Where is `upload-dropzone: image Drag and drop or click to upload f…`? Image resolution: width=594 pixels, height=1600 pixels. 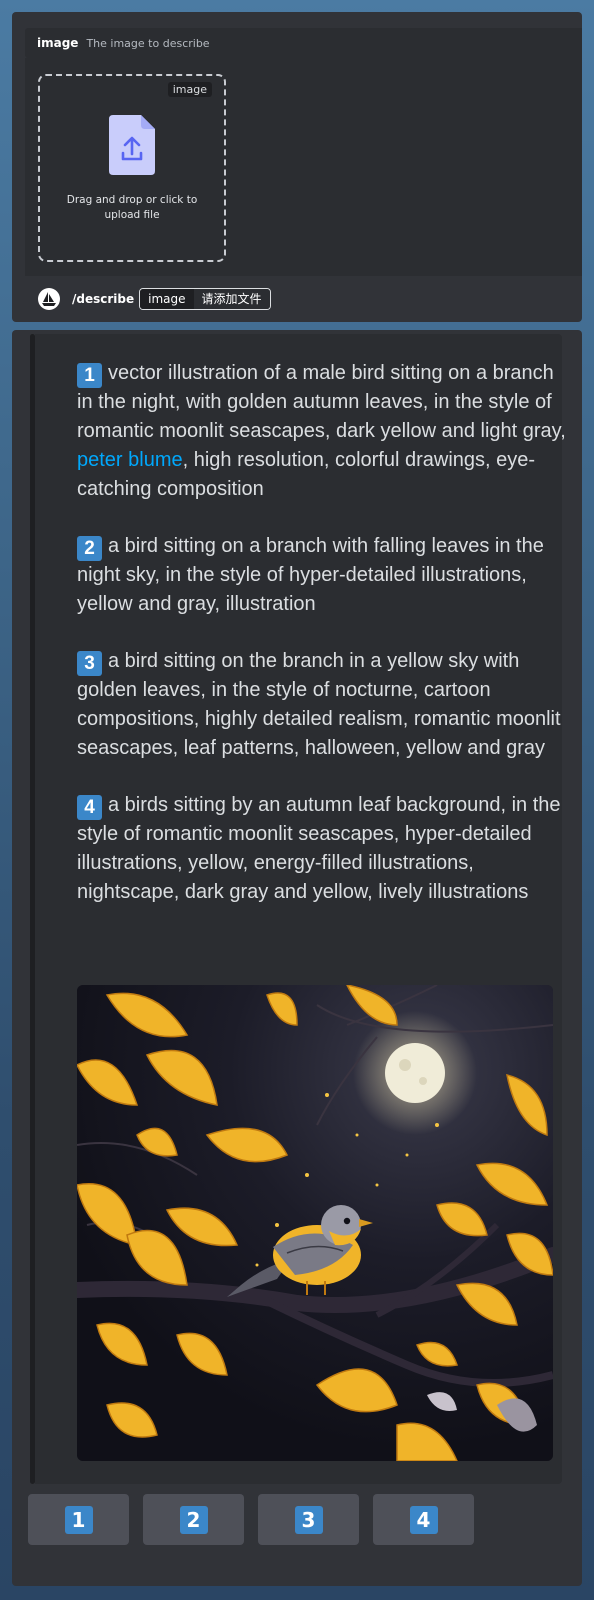 upload-dropzone: image Drag and drop or click to upload f… is located at coordinates (132, 168).